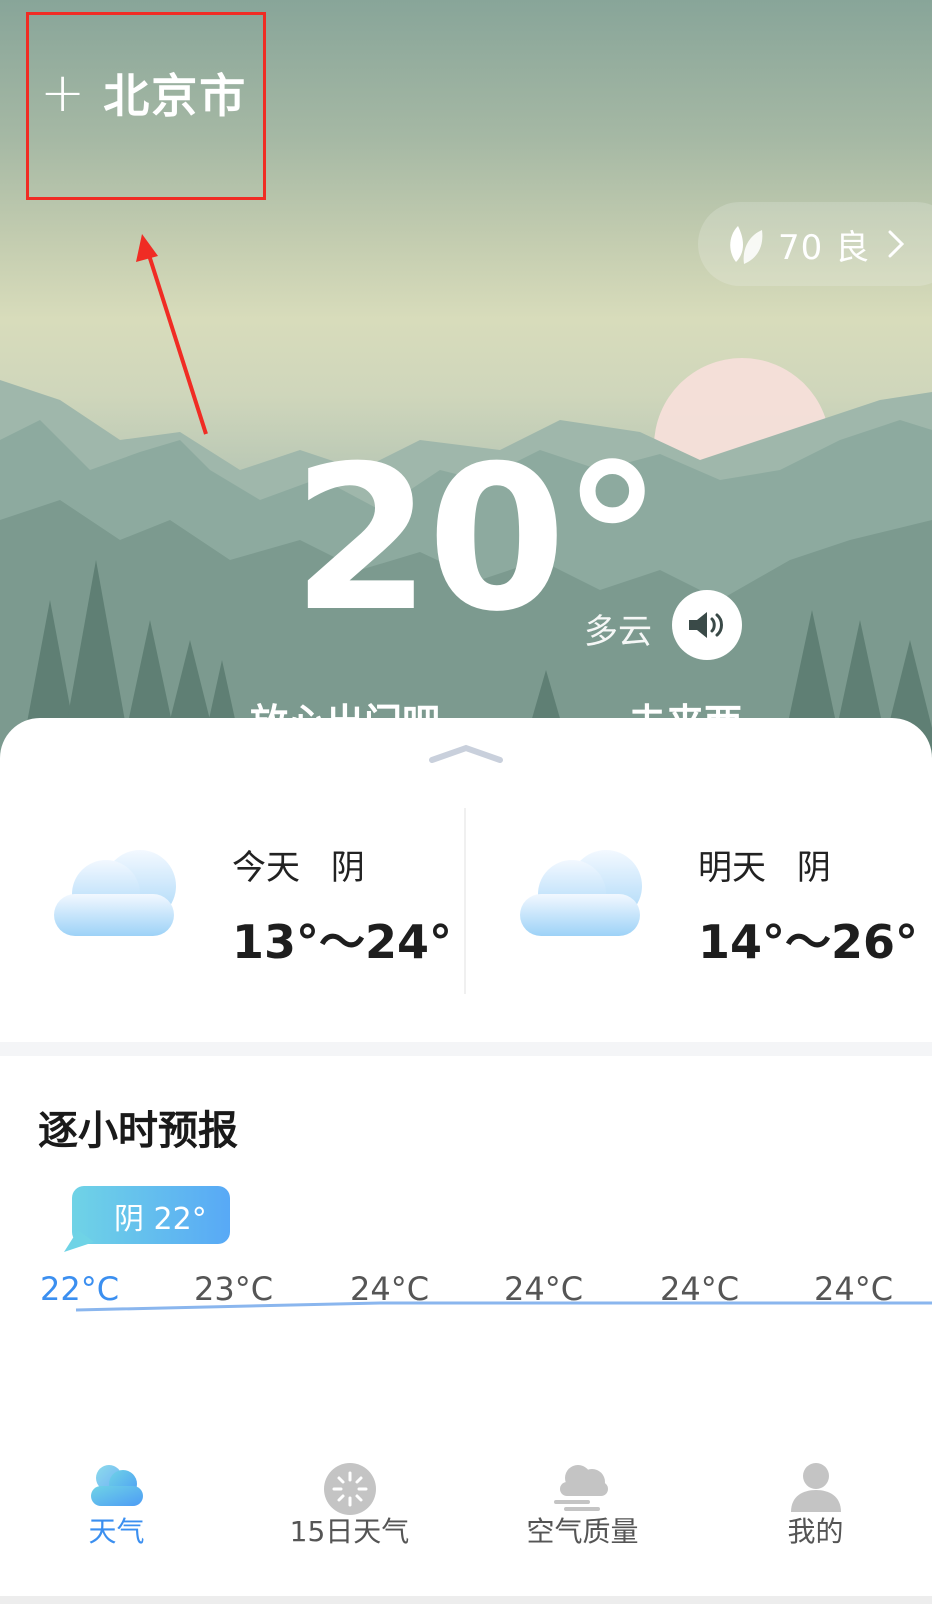 The width and height of the screenshot is (932, 1604). What do you see at coordinates (815, 1531) in the screenshot?
I see `tab-label: 我的` at bounding box center [815, 1531].